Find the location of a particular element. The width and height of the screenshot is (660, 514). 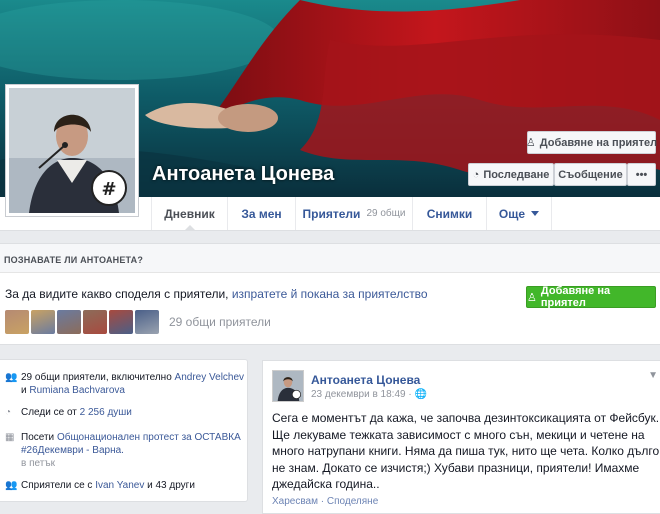

followers-text: Следи се от is located at coordinates (50, 412).